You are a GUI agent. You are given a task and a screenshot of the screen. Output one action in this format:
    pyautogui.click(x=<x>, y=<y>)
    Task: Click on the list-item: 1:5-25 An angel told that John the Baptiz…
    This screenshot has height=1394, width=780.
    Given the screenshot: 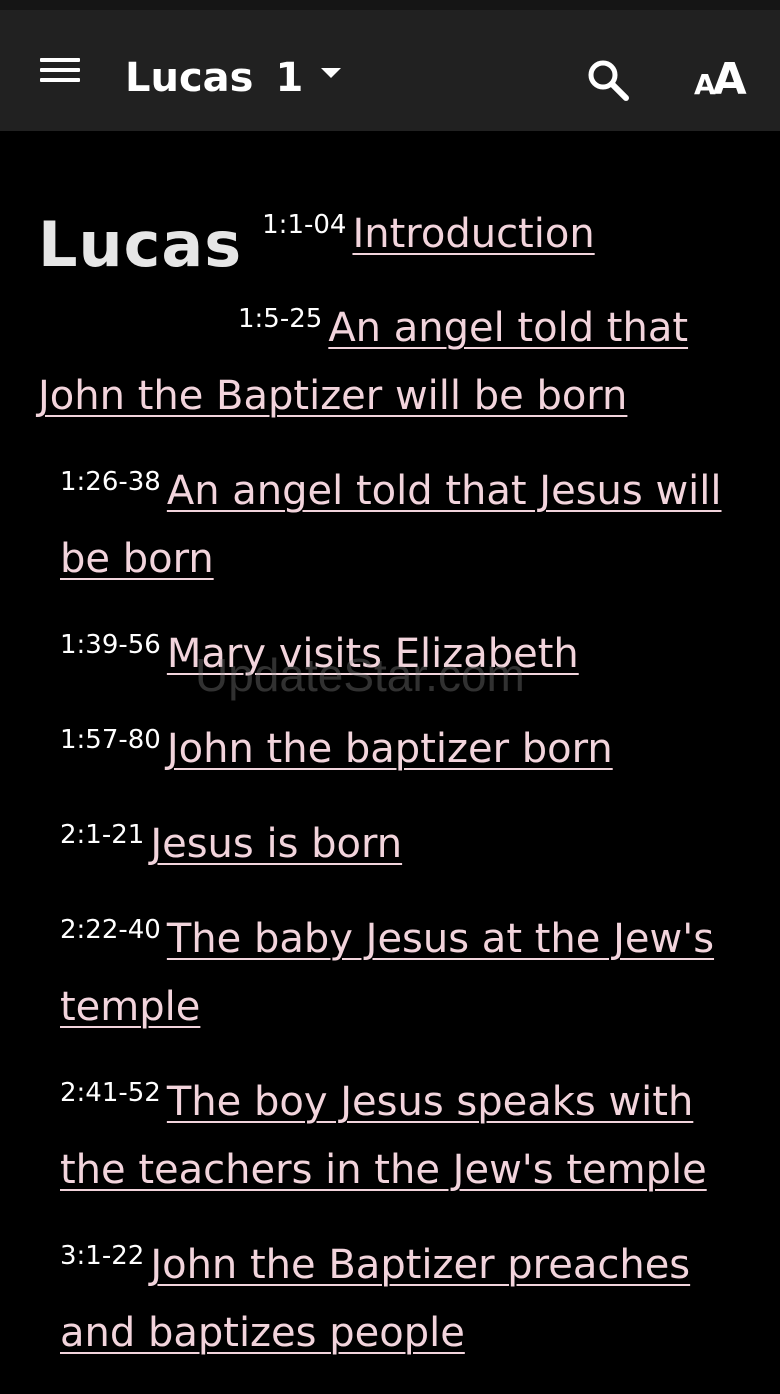 What is the action you would take?
    pyautogui.click(x=393, y=362)
    